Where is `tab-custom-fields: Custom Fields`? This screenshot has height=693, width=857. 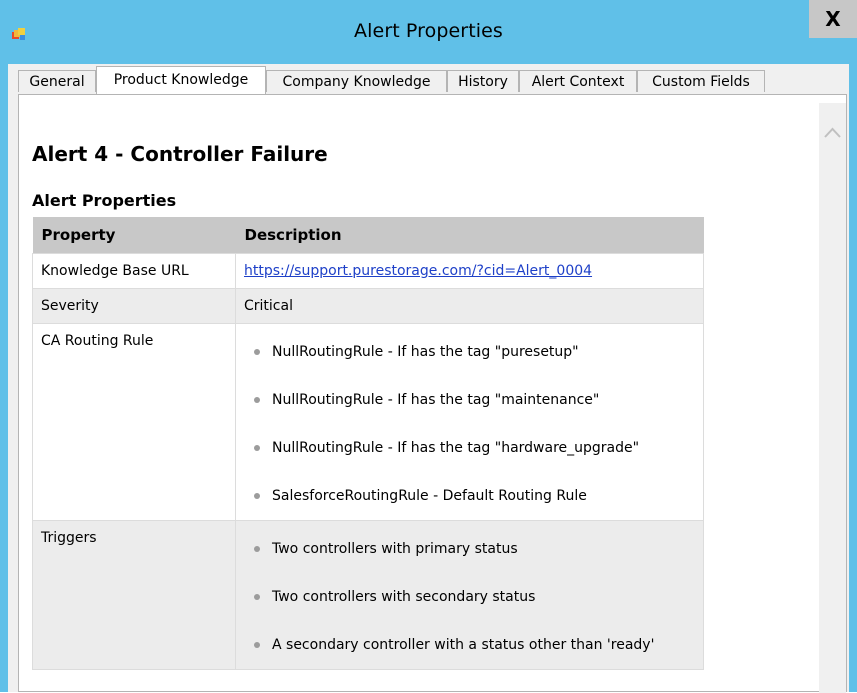 tab-custom-fields: Custom Fields is located at coordinates (701, 81).